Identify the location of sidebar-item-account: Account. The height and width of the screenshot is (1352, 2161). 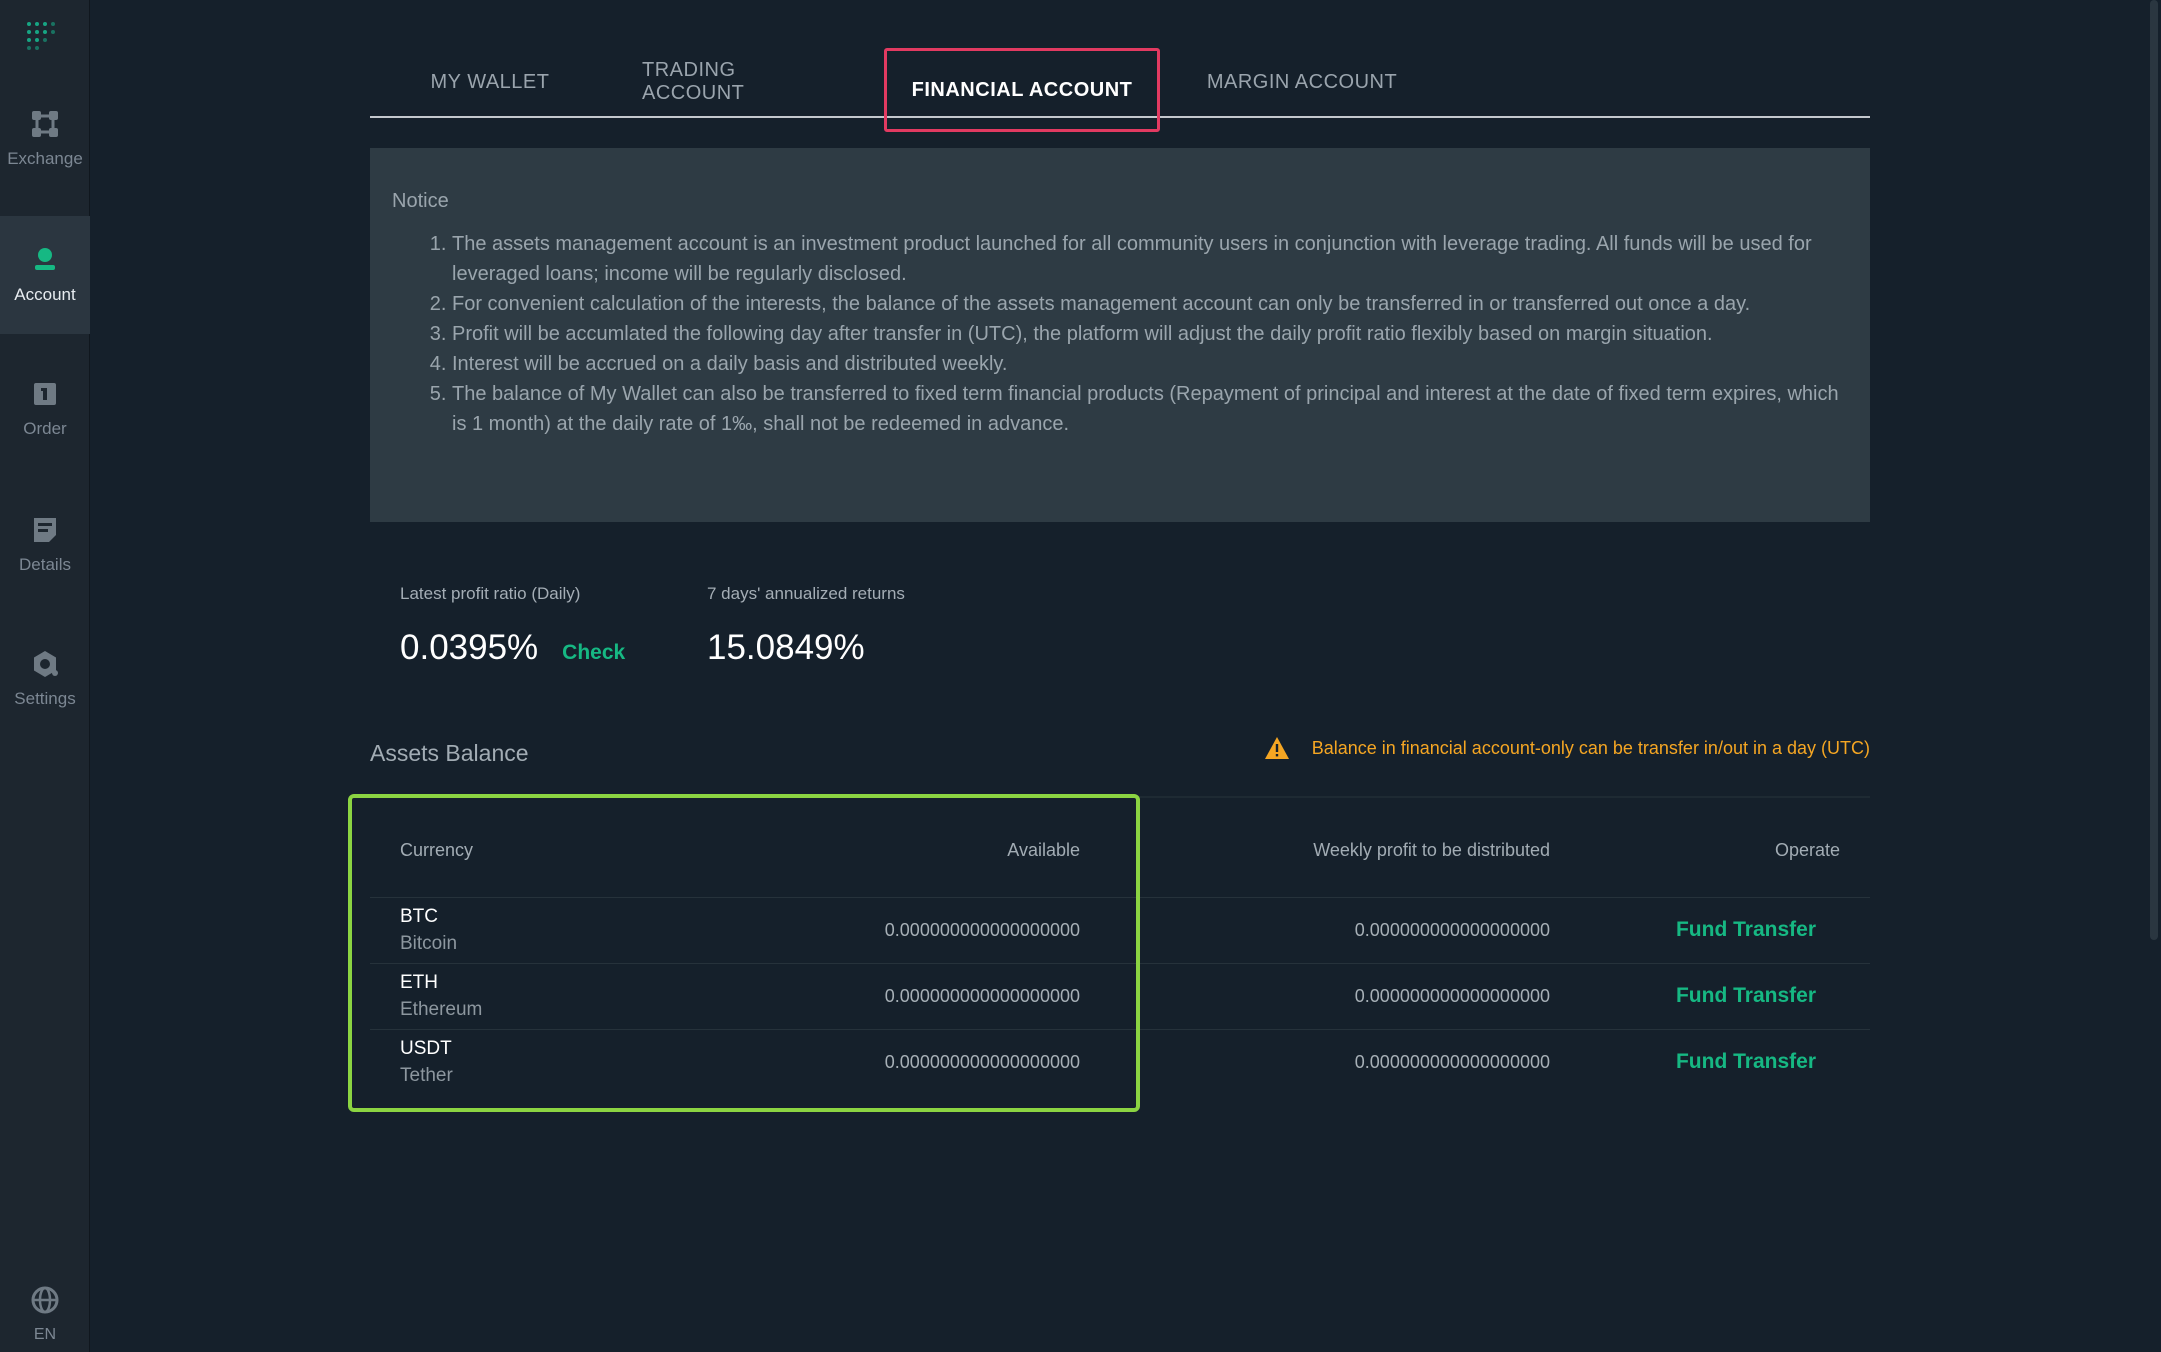
(45, 275).